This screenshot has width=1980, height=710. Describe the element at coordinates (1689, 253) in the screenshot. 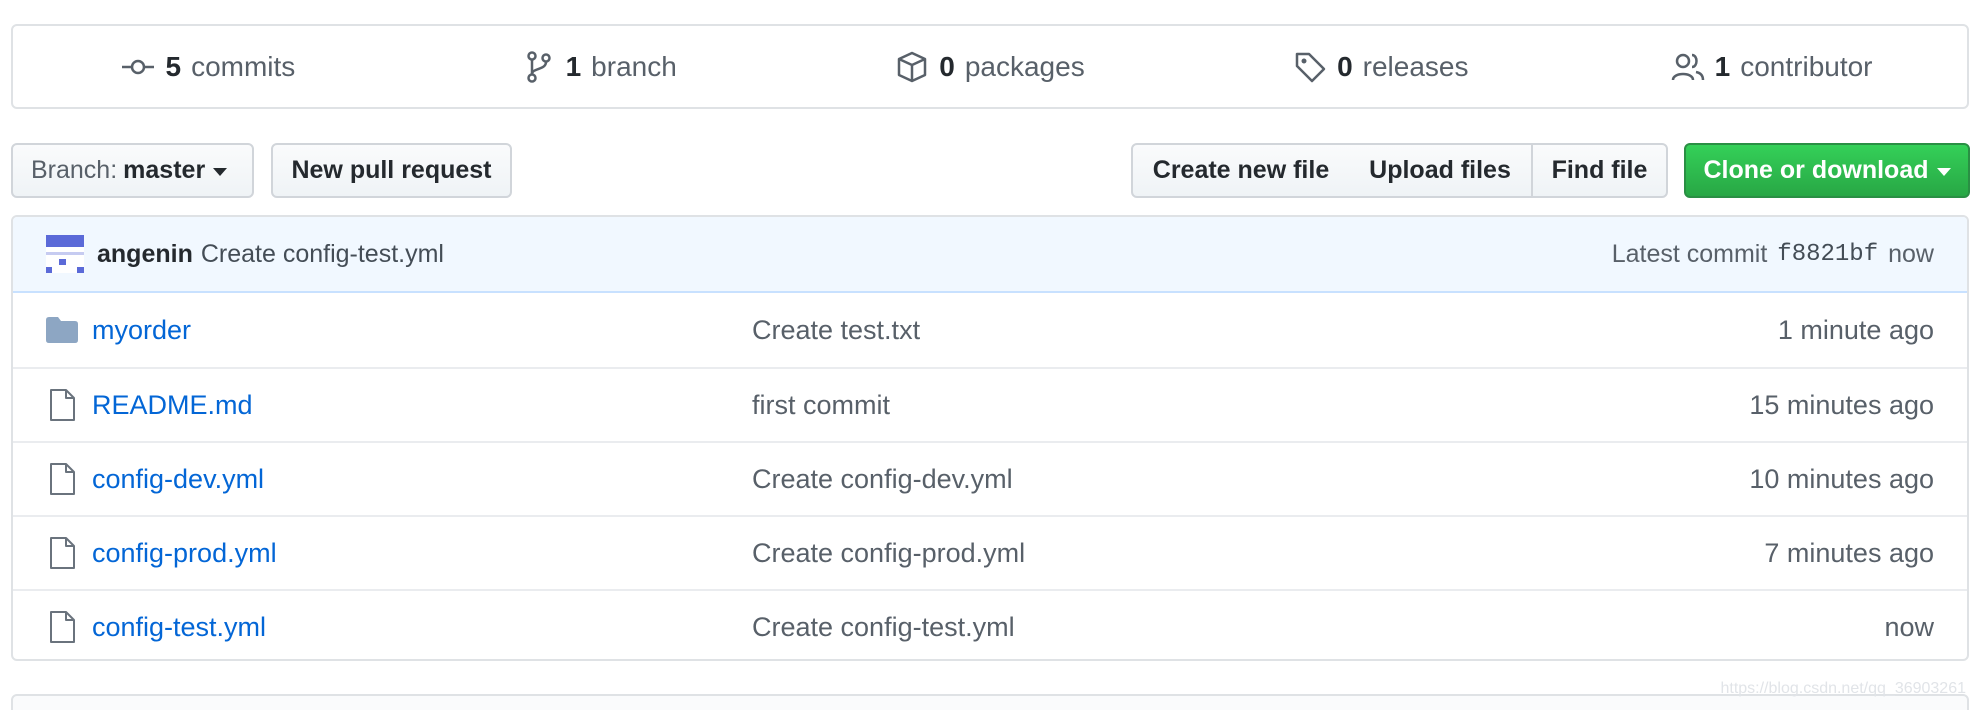

I see `latest-commit-label: Latest commit` at that location.